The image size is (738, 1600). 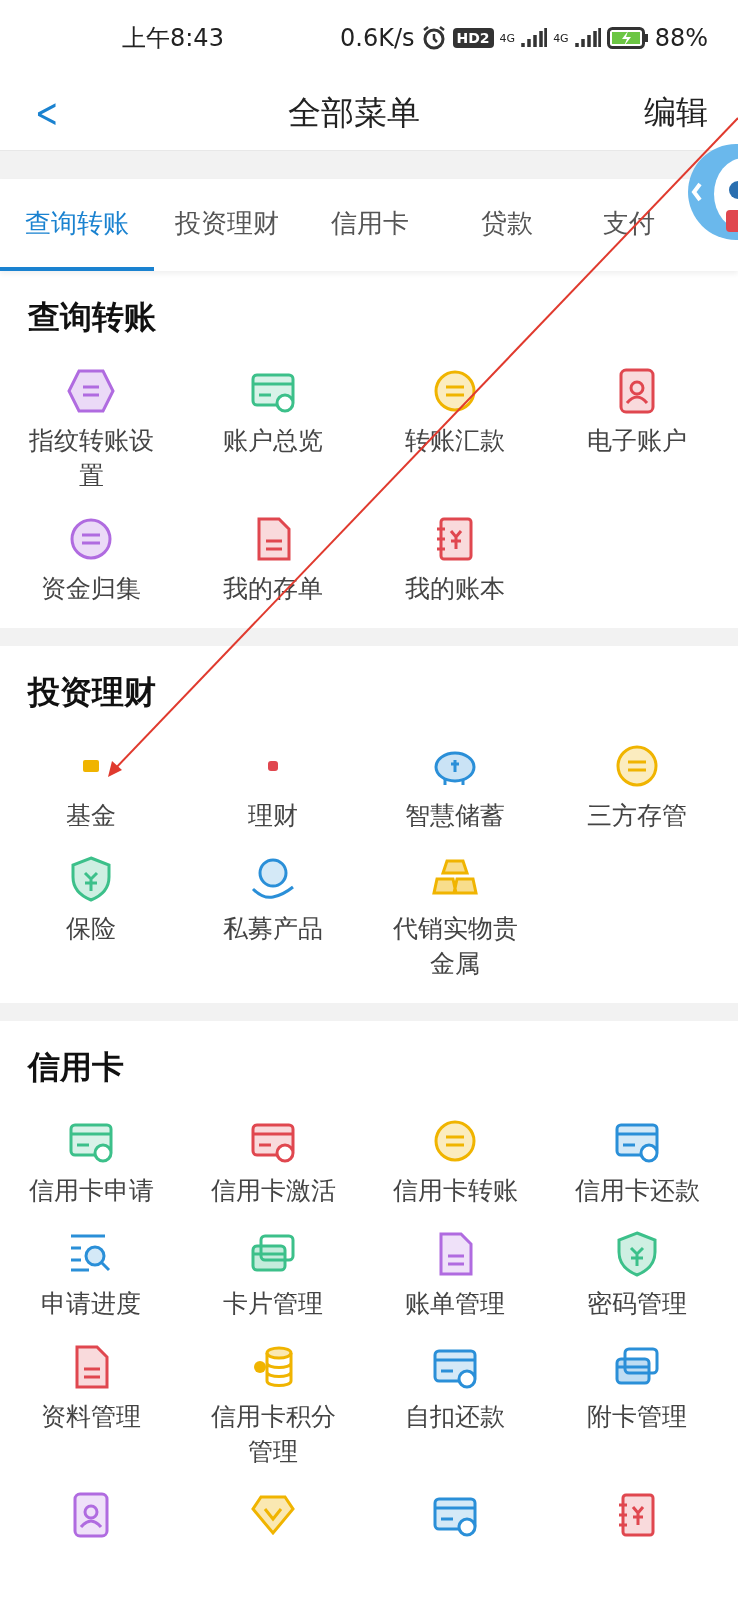 What do you see at coordinates (455, 1190) in the screenshot?
I see `menu-item: 信用卡转账` at bounding box center [455, 1190].